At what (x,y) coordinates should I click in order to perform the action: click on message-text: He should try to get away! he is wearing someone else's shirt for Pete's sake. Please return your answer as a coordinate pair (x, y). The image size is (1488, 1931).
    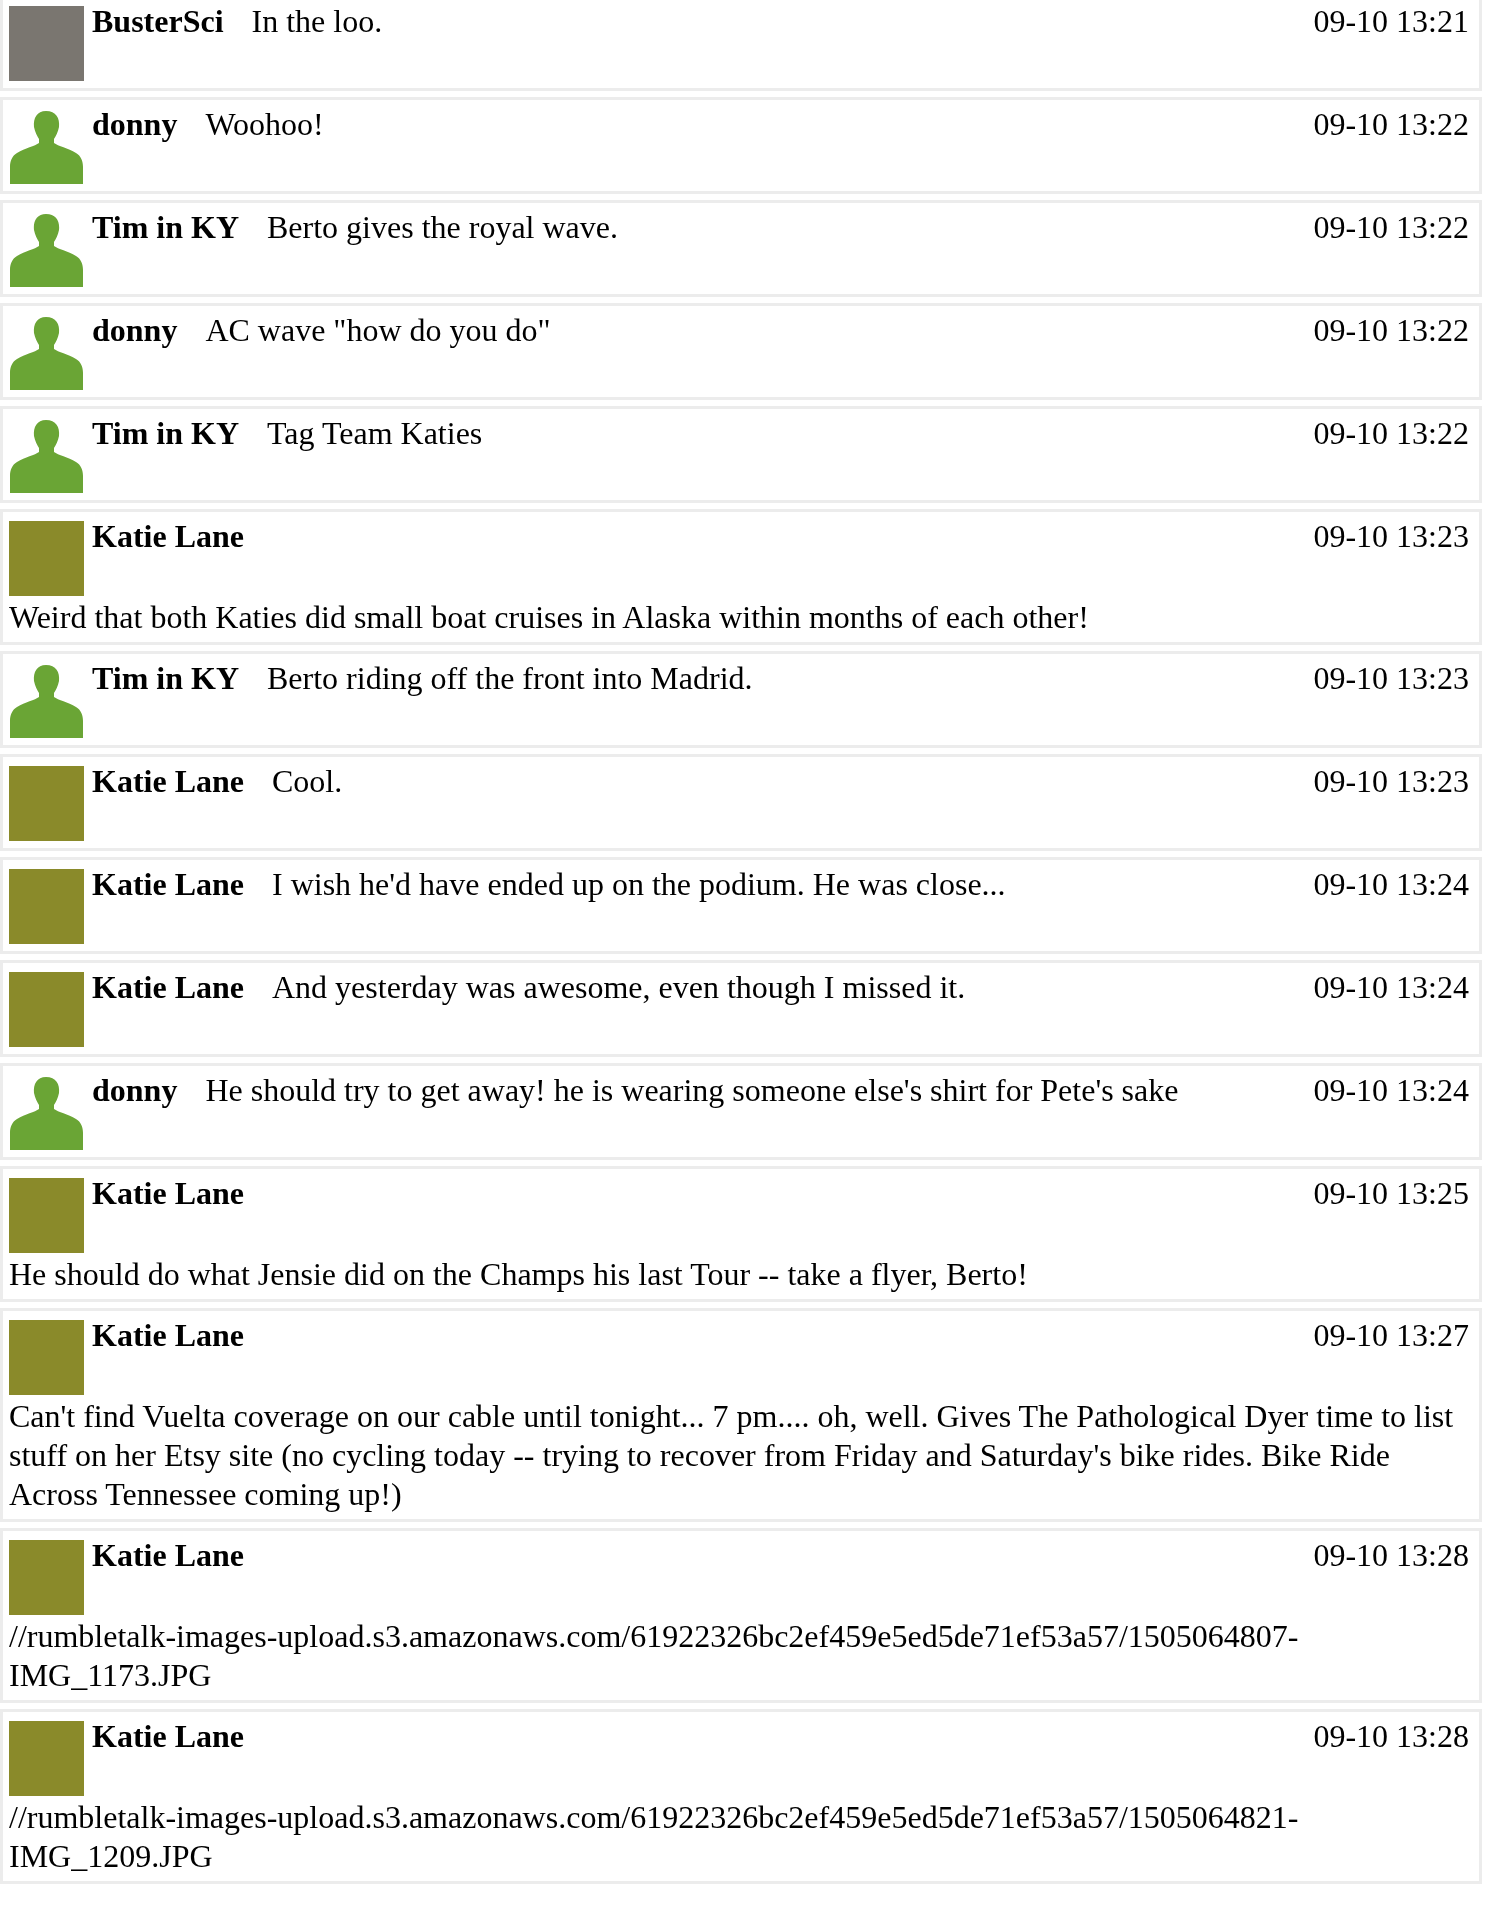
    Looking at the image, I should click on (692, 1090).